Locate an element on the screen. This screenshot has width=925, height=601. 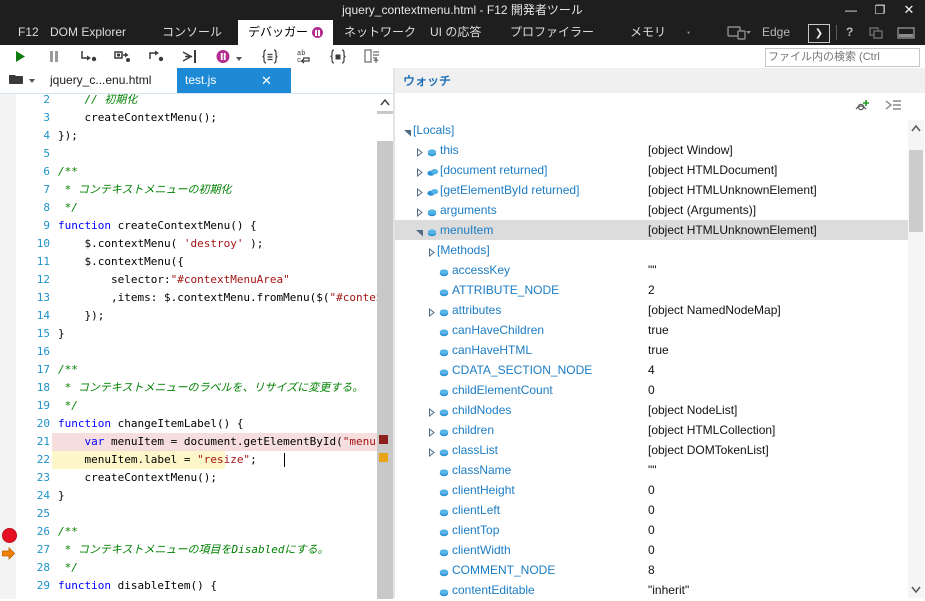
tab-console: コンソール is located at coordinates (192, 32).